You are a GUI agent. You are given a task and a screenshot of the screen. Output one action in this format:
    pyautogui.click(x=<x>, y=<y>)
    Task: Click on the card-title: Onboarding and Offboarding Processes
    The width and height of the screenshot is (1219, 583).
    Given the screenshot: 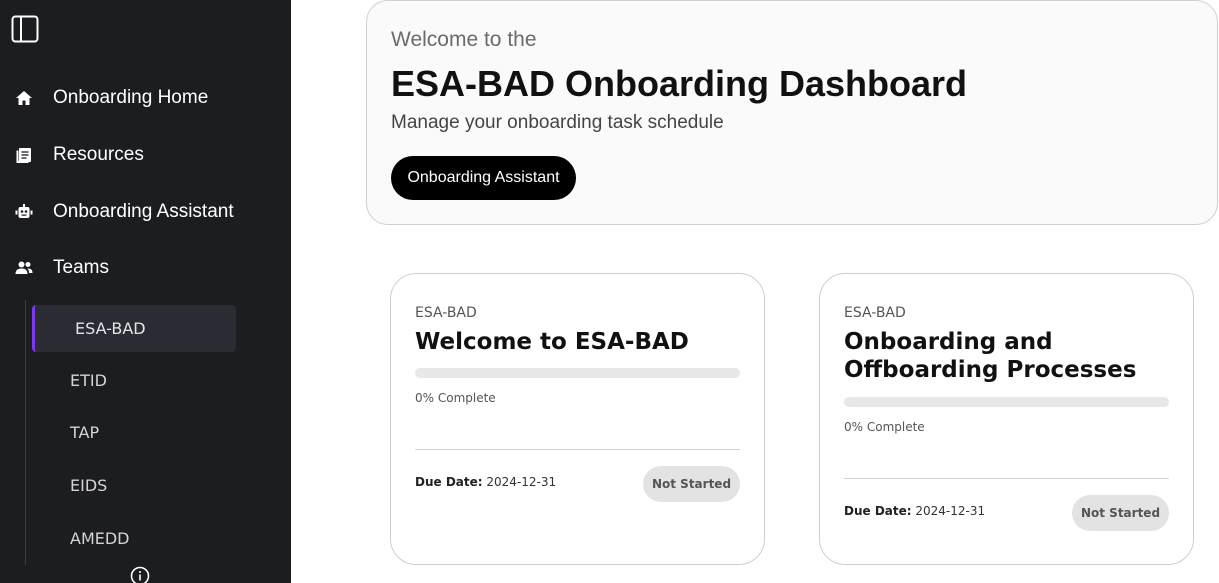 What is the action you would take?
    pyautogui.click(x=990, y=356)
    